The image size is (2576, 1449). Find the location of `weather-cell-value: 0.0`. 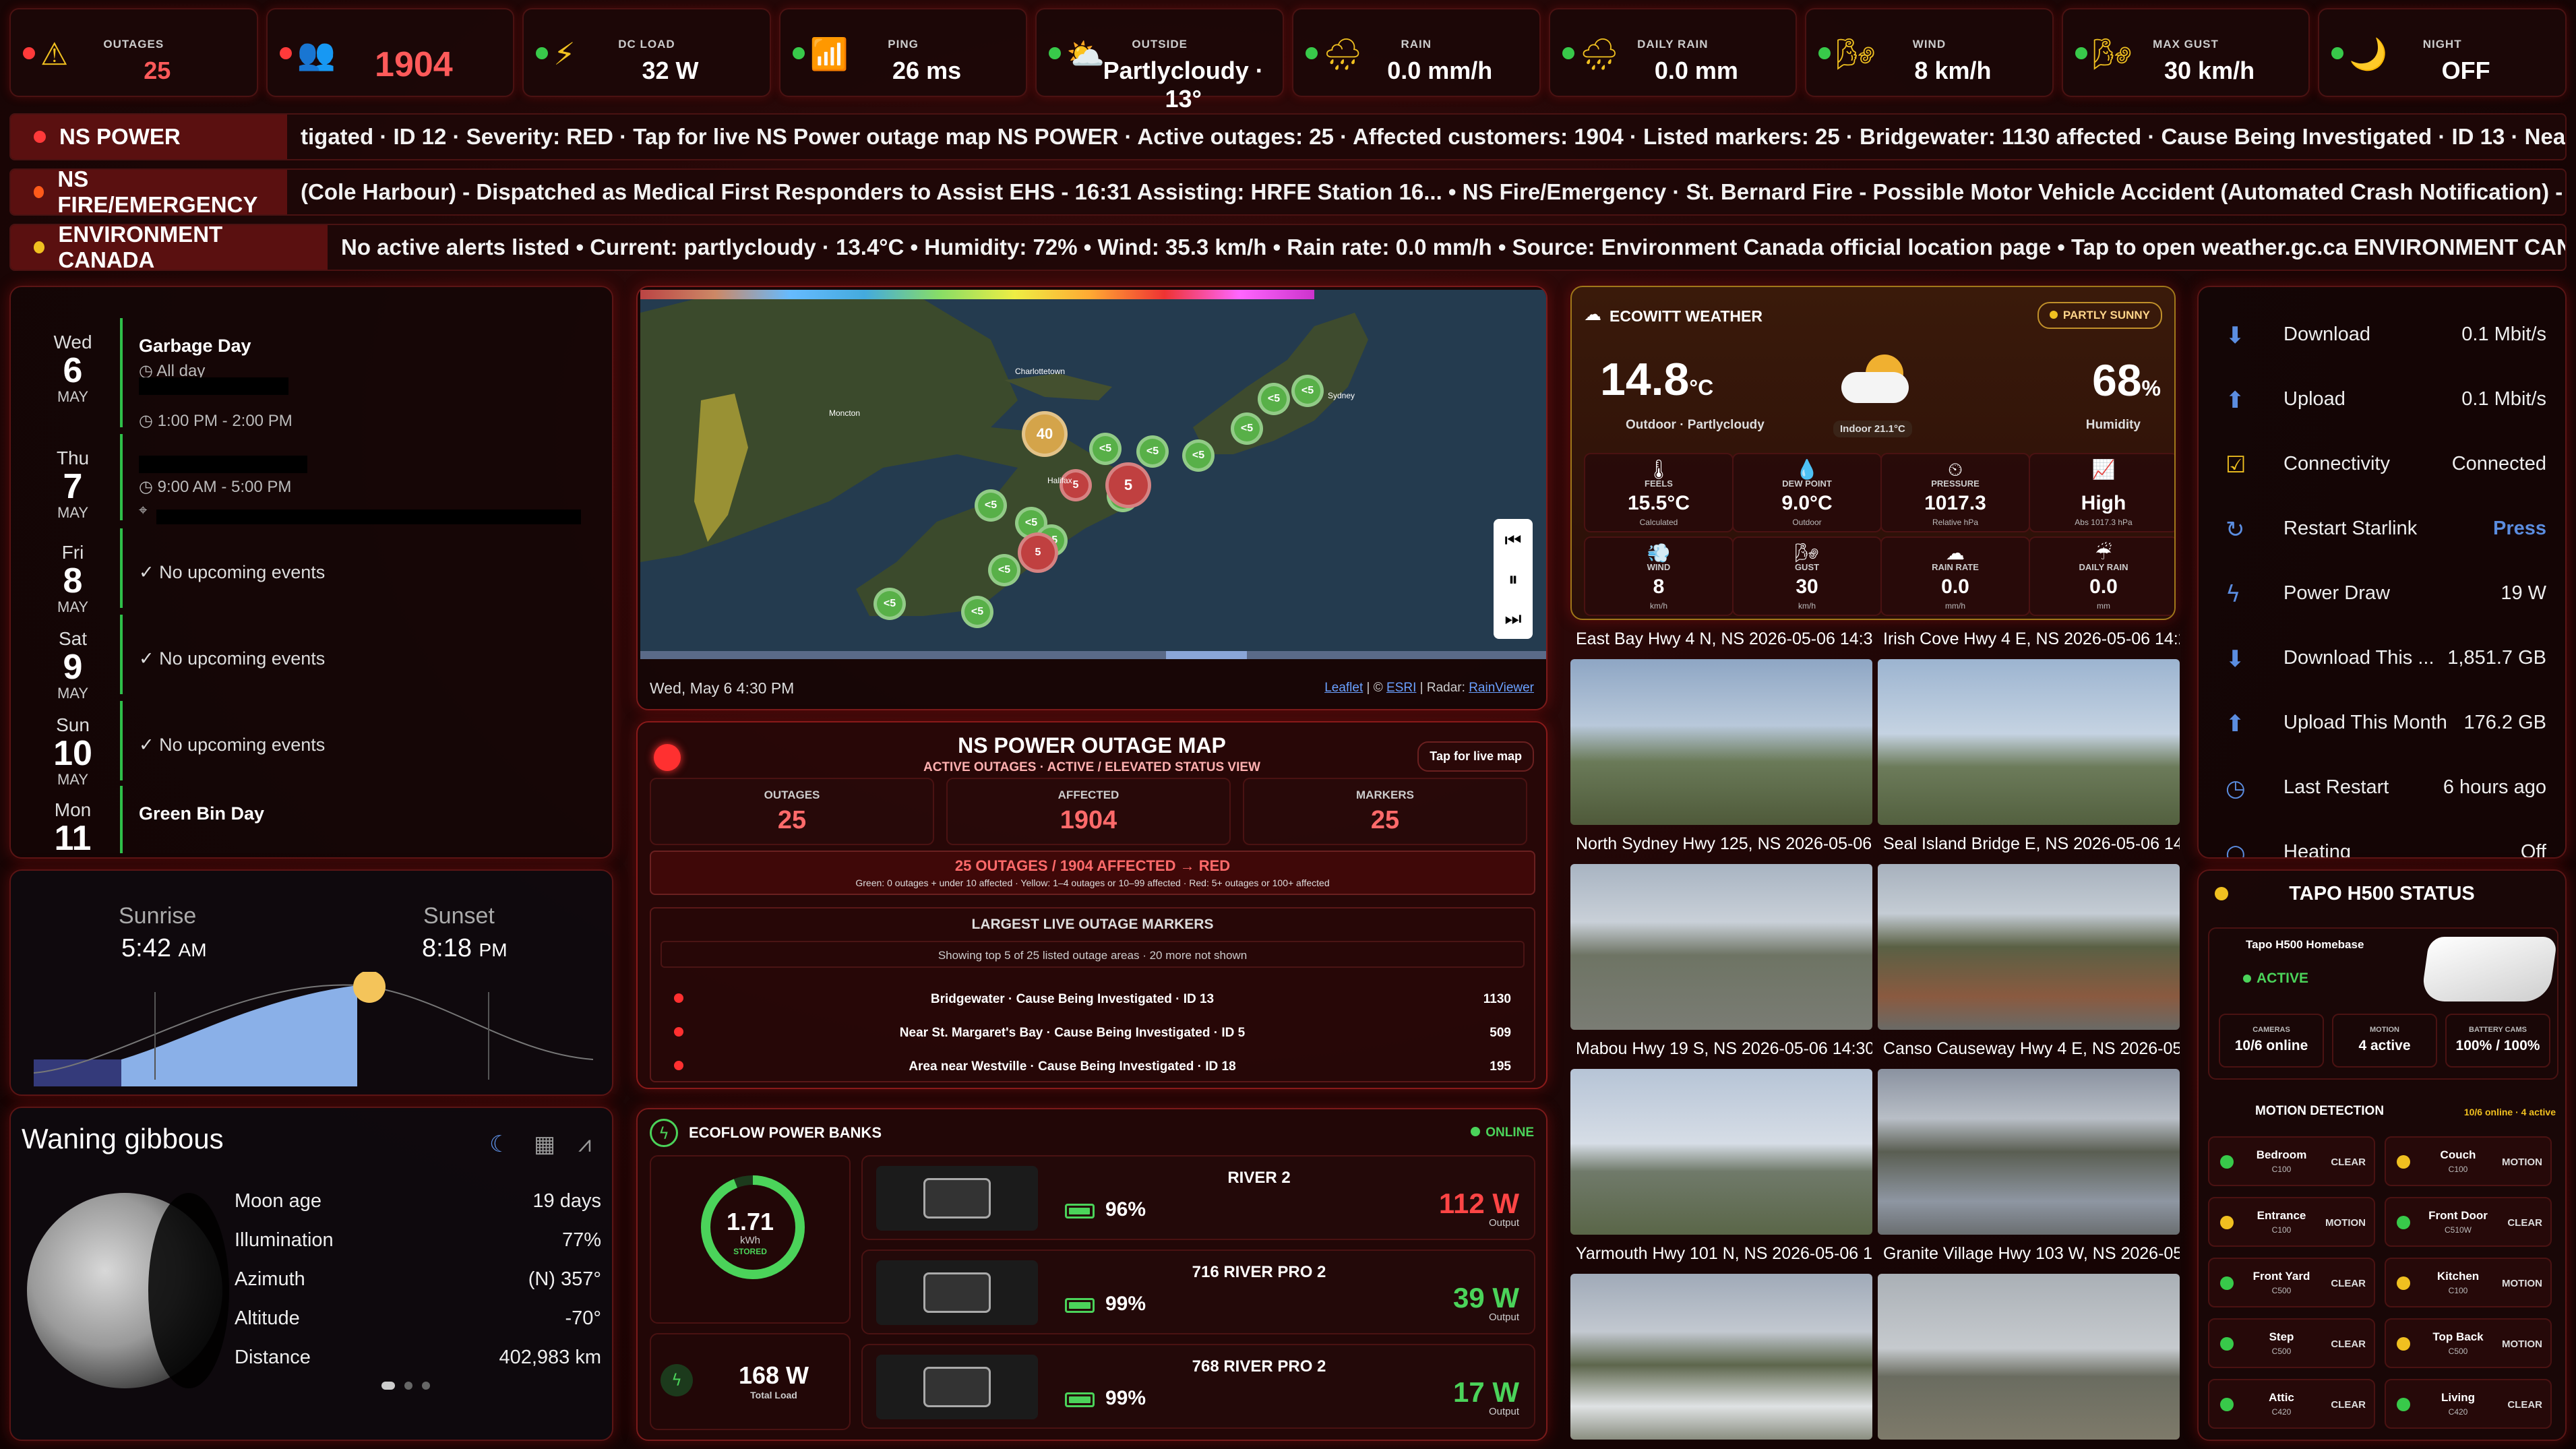

weather-cell-value: 0.0 is located at coordinates (1955, 587).